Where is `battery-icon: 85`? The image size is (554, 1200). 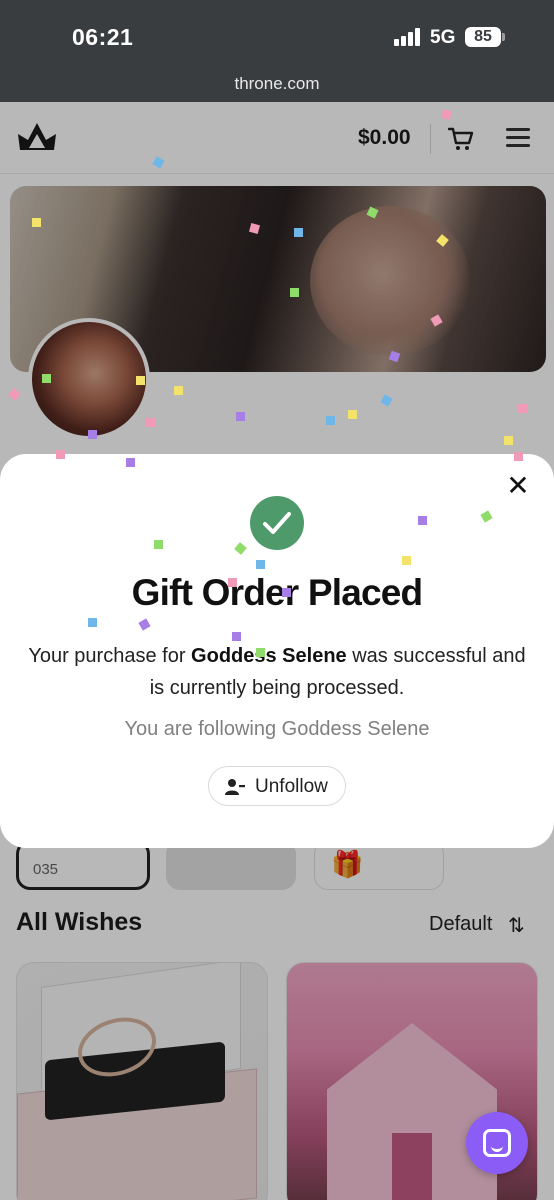 battery-icon: 85 is located at coordinates (485, 37).